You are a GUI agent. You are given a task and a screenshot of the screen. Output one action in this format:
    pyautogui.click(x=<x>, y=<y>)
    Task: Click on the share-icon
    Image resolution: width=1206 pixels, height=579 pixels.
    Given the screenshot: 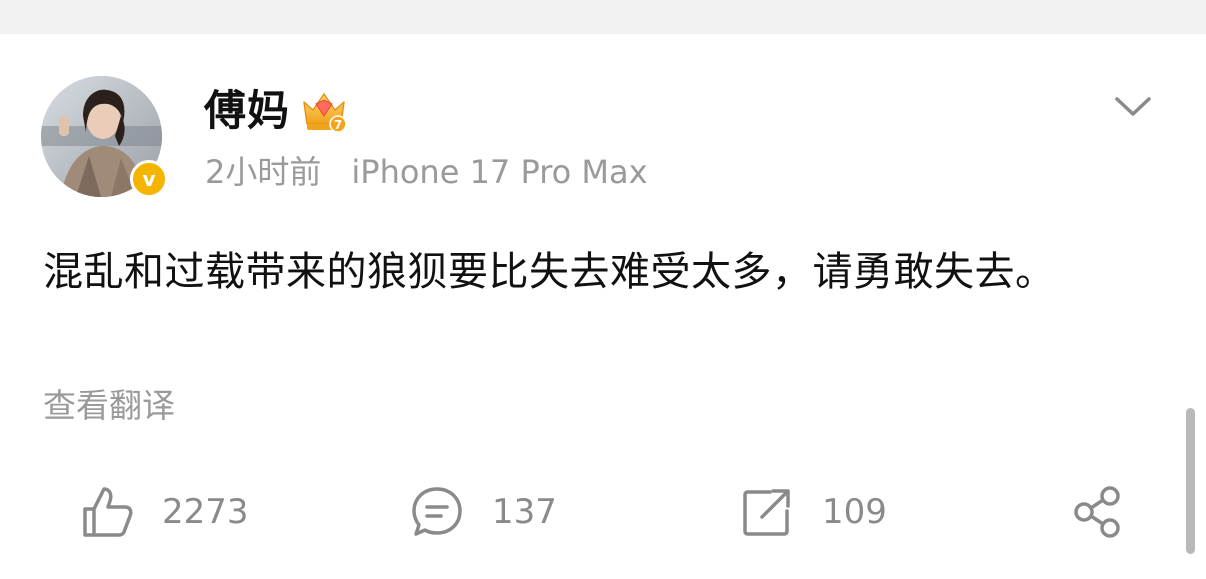 What is the action you would take?
    pyautogui.click(x=1097, y=512)
    